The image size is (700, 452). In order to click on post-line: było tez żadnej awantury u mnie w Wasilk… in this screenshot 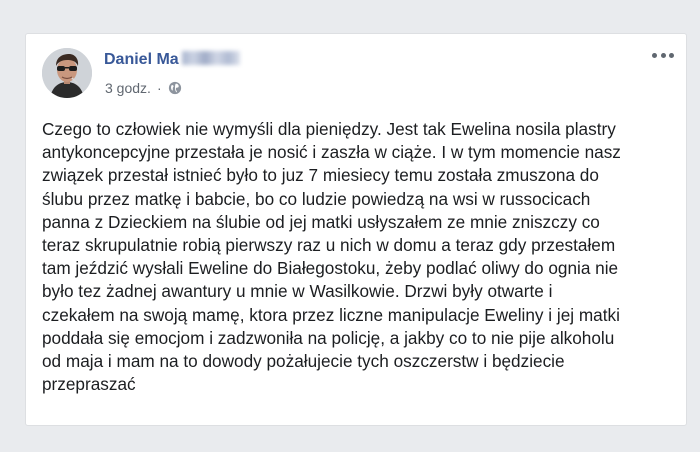, I will do `click(297, 291)`.